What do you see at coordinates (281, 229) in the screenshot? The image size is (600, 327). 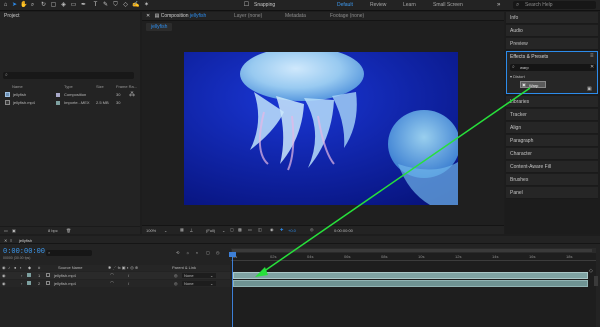 I see `show-channel-icon: ✚` at bounding box center [281, 229].